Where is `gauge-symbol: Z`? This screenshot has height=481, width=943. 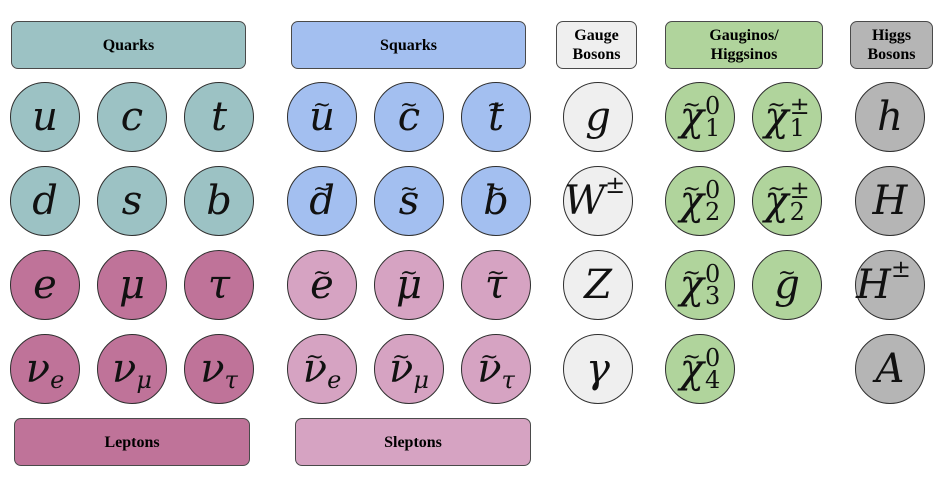
gauge-symbol: Z is located at coordinates (598, 285).